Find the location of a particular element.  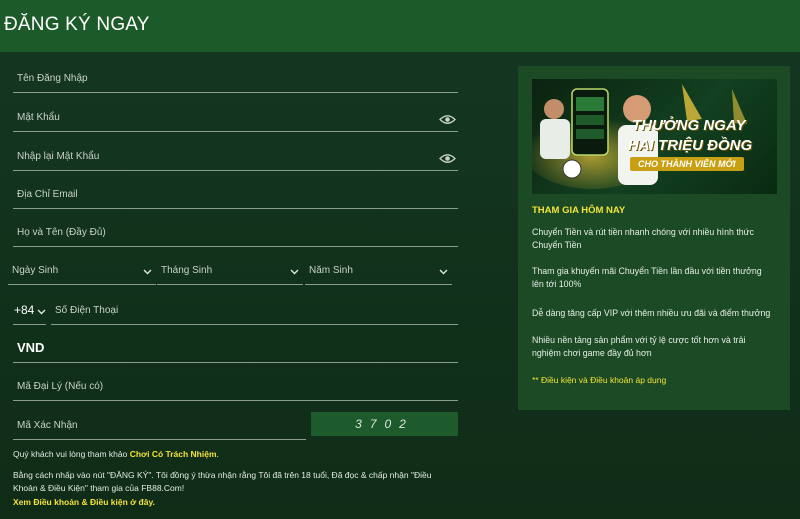

responsible-prefix: Quý khách vui lòng tham khảo is located at coordinates (71, 454).